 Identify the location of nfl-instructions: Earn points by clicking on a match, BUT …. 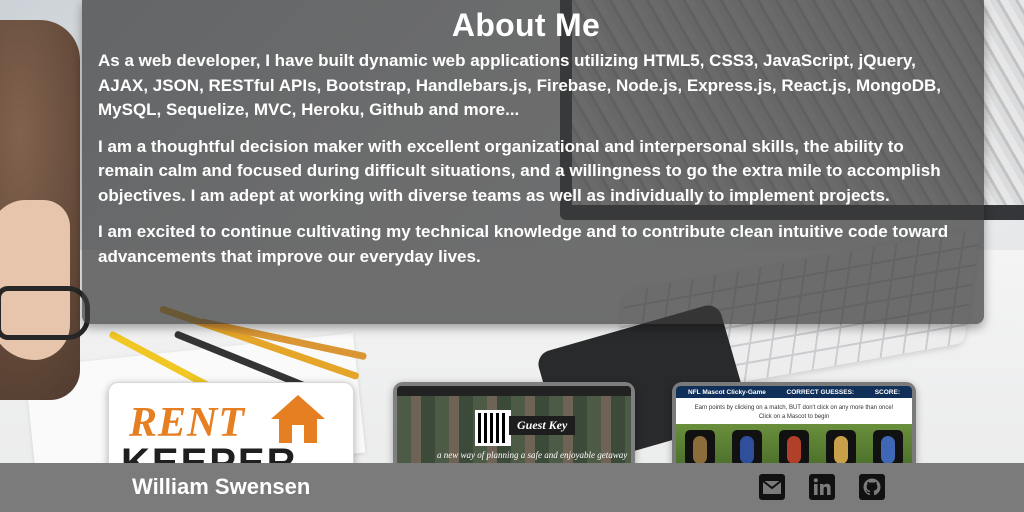
(794, 412).